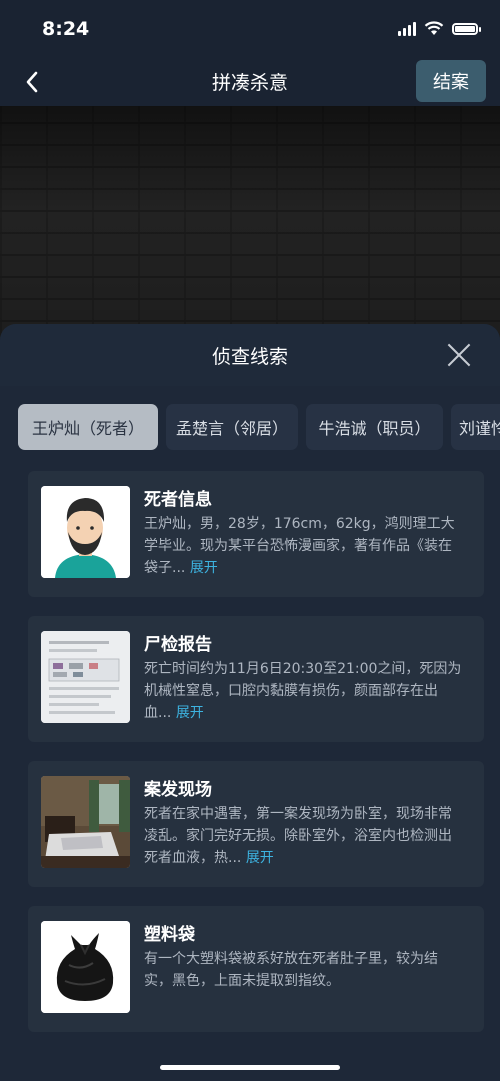 This screenshot has height=1081, width=500. I want to click on close-icon, so click(459, 355).